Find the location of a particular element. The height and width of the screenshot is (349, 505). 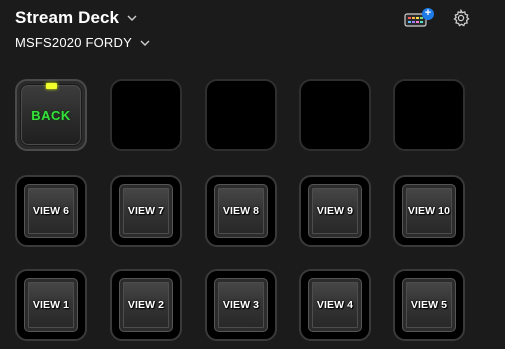

key-back: BACK is located at coordinates (51, 115).